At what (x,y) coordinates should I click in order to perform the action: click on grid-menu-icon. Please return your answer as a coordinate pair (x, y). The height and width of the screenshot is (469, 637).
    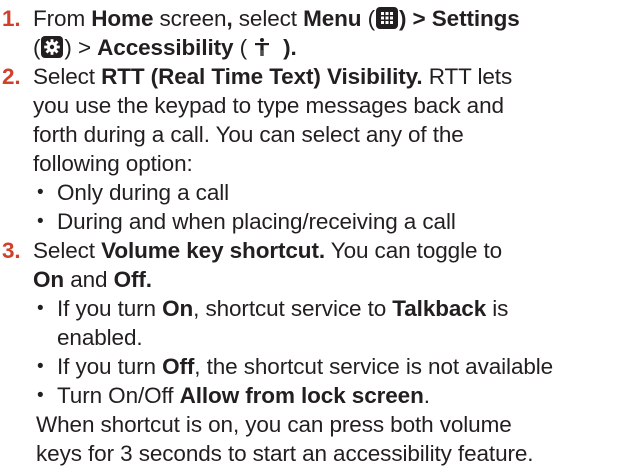
    Looking at the image, I should click on (387, 18).